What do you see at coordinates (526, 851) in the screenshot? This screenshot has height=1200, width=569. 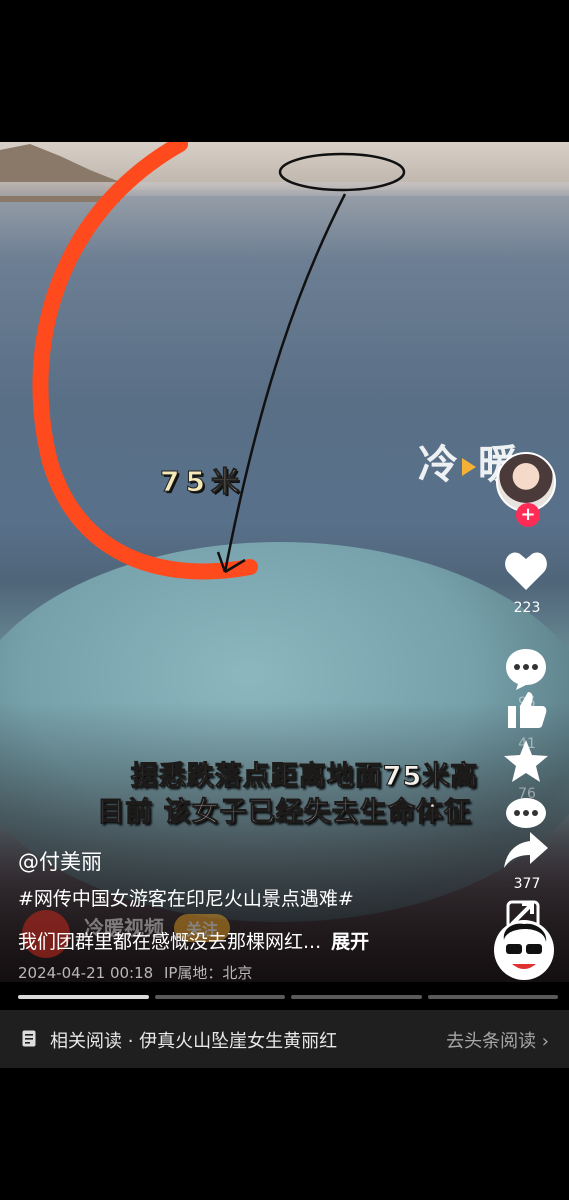 I see `share-arrow-icon` at bounding box center [526, 851].